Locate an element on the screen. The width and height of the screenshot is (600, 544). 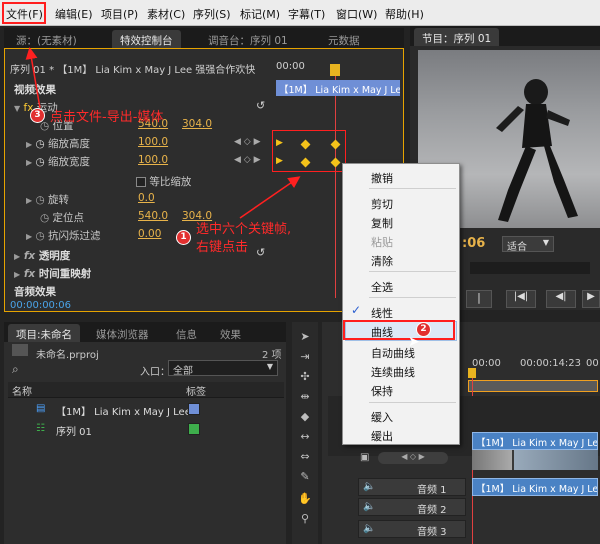
arrow-to-keyframes is located at coordinates (270, 197).